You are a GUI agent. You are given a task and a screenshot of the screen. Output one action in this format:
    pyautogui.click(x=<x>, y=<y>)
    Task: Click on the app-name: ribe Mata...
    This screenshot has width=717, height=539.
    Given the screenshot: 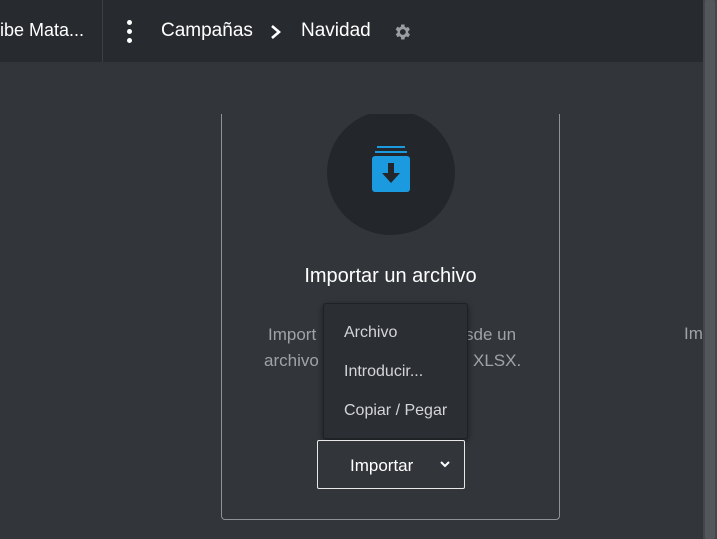 What is the action you would take?
    pyautogui.click(x=50, y=30)
    